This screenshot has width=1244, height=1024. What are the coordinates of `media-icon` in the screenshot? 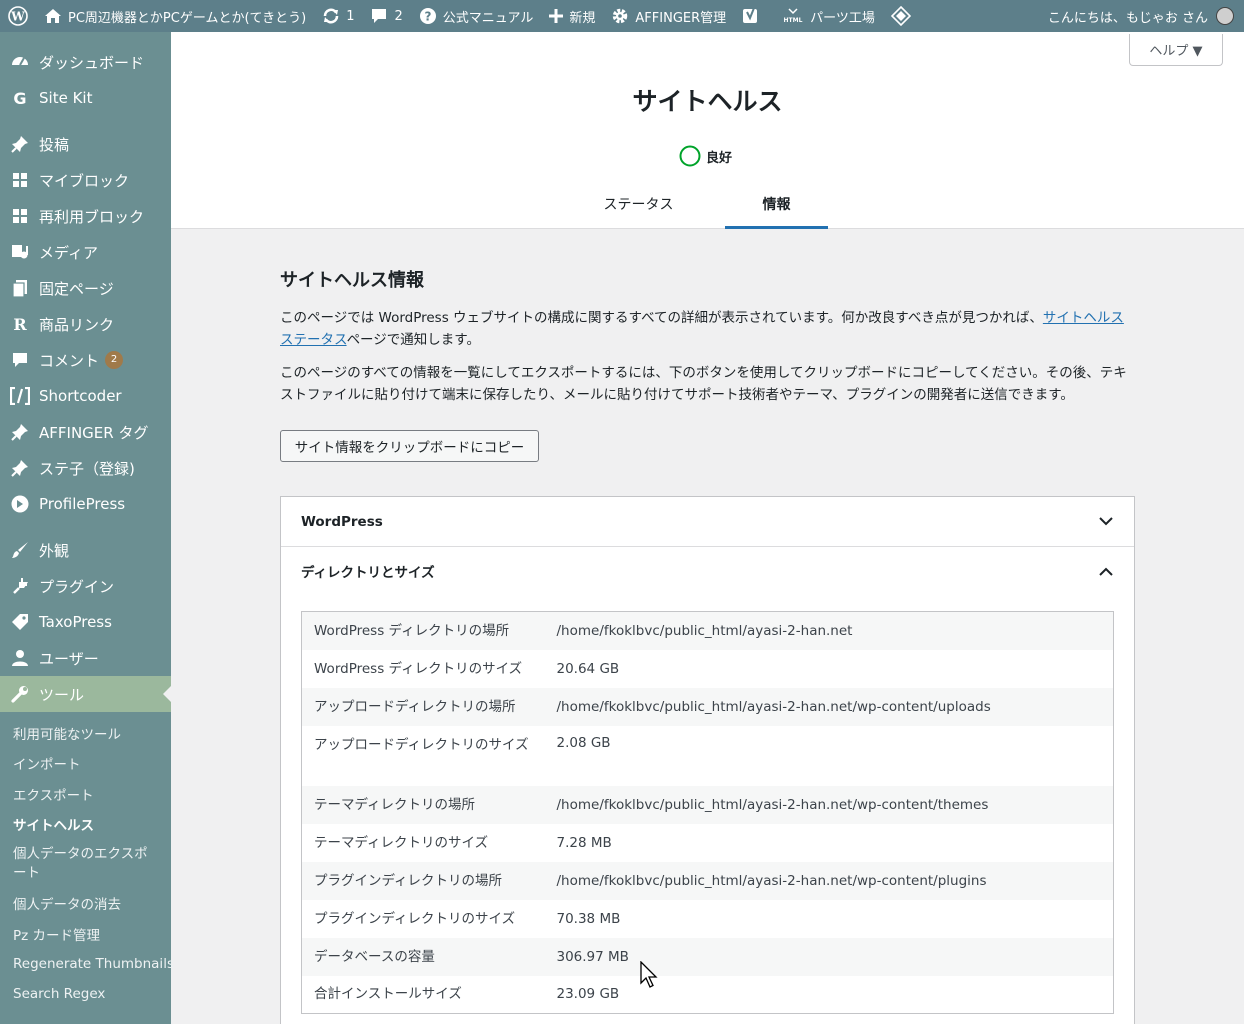 It's located at (20, 252).